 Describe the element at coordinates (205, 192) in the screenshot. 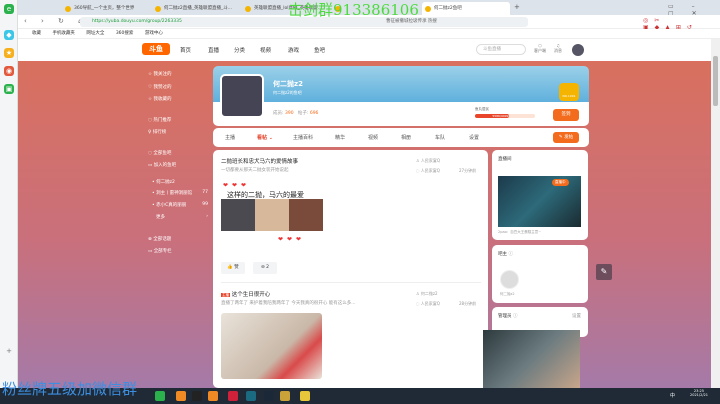

I see `count: 77` at that location.